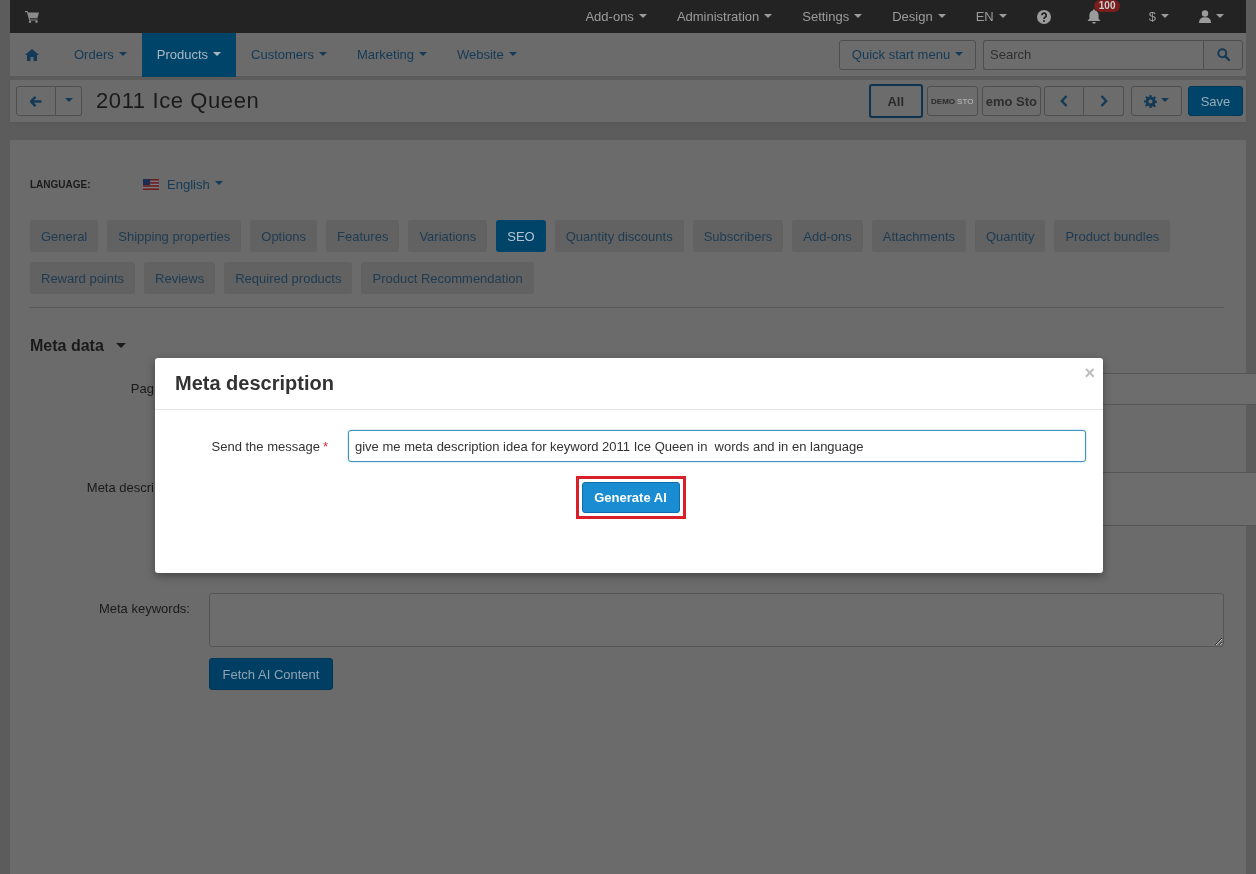  What do you see at coordinates (952, 101) in the screenshot?
I see `storefront-logo-button: DEMO STO` at bounding box center [952, 101].